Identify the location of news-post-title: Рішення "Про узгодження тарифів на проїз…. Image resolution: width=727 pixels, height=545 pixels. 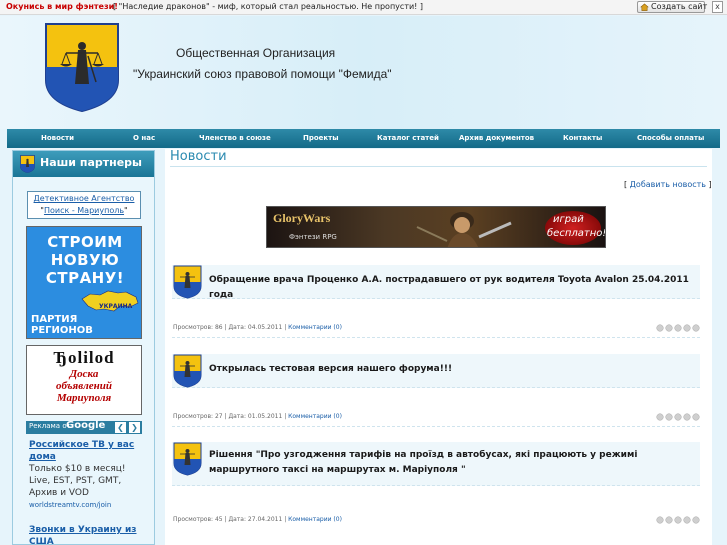
(454, 463).